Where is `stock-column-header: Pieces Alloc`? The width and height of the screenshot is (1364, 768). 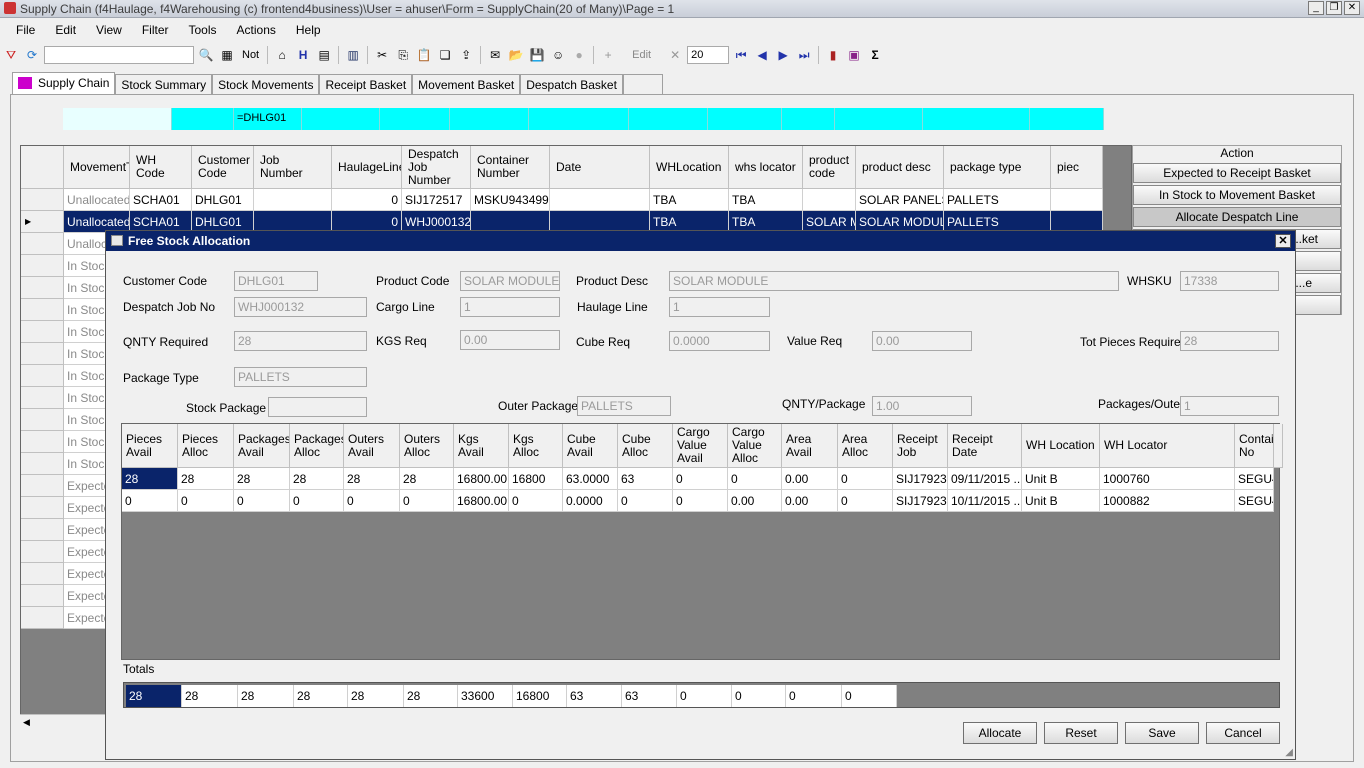 stock-column-header: Pieces Alloc is located at coordinates (206, 446).